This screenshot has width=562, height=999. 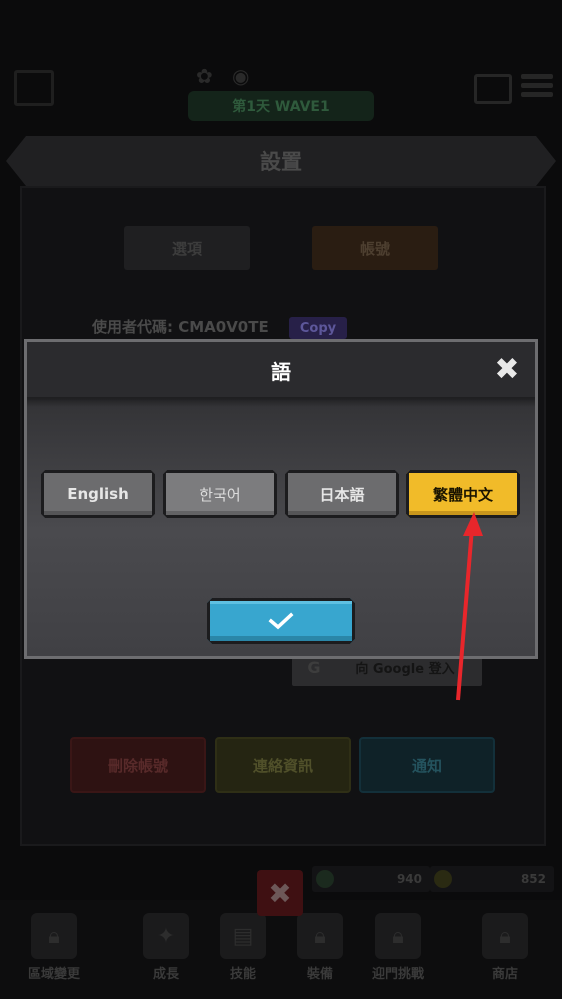 I want to click on nav-area-change: 🔒︎ 區域變更, so click(x=54, y=950).